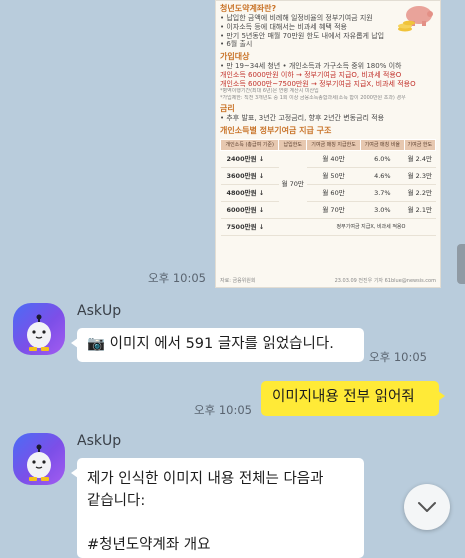 This screenshot has width=465, height=558. I want to click on scroll-to-bottom-button, so click(427, 507).